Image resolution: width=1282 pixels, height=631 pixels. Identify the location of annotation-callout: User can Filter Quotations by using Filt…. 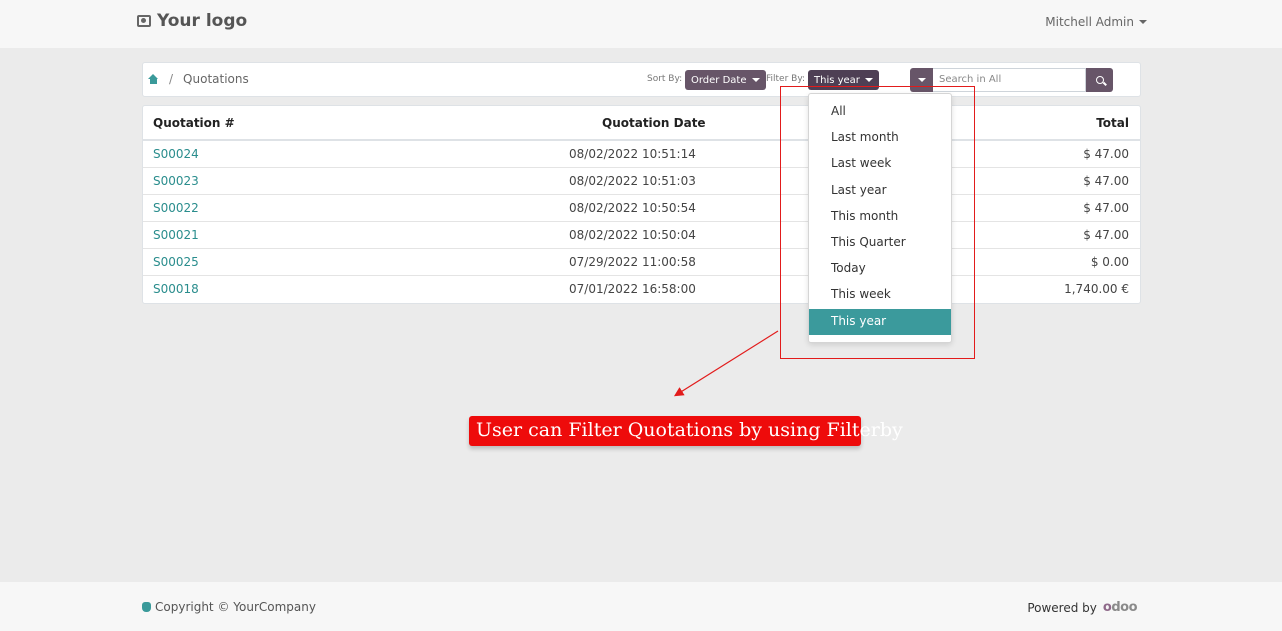
(686, 431).